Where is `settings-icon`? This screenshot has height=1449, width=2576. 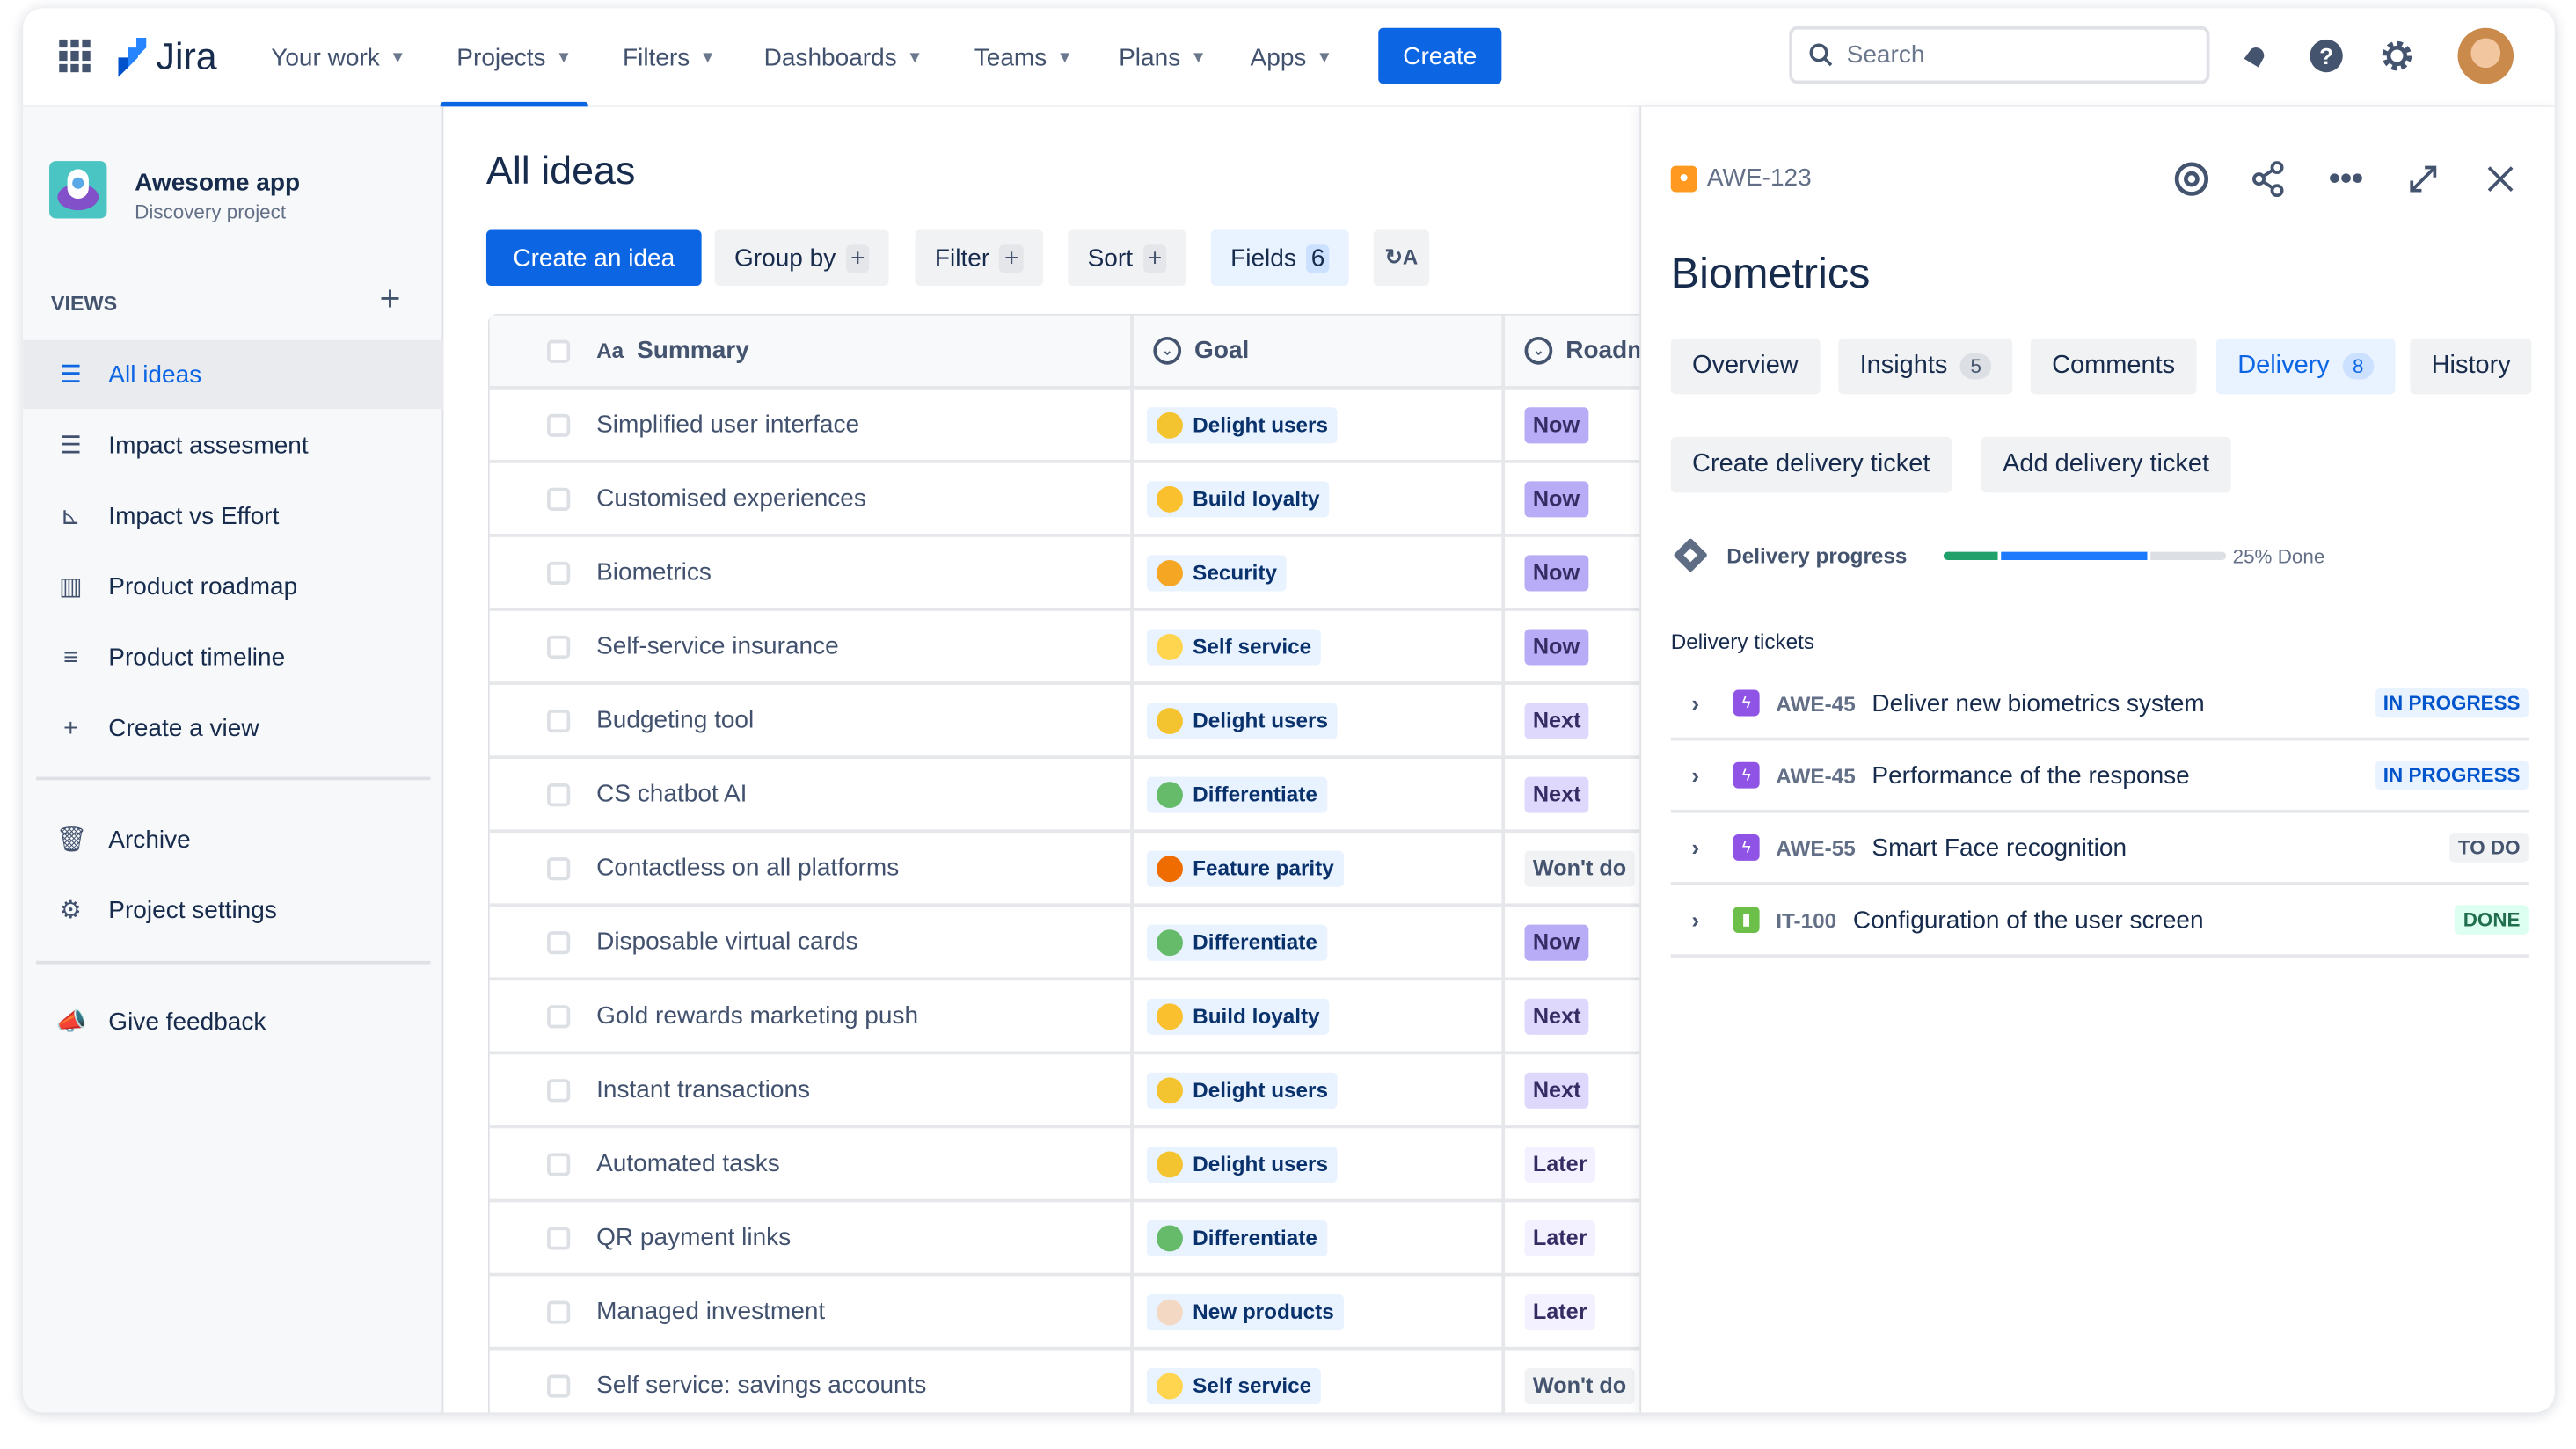 settings-icon is located at coordinates (2397, 56).